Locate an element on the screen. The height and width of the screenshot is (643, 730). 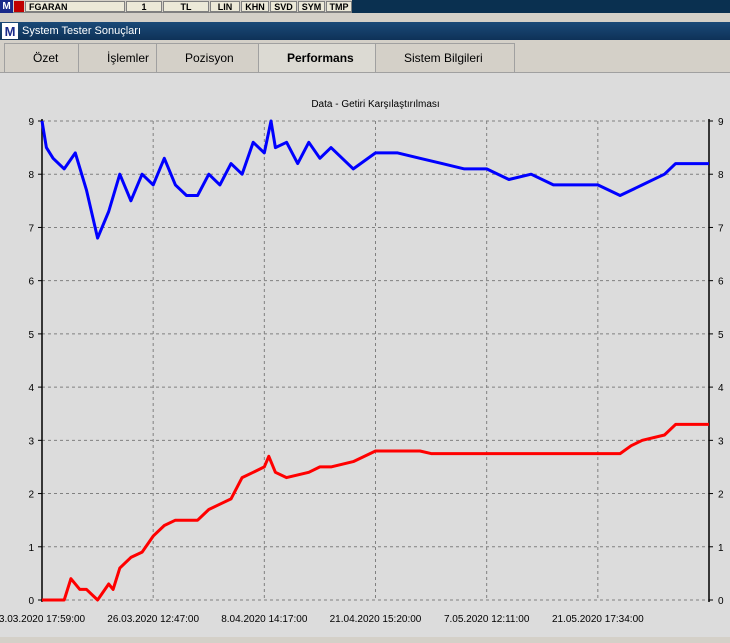
tab-label: Pozisyon is located at coordinates (209, 58).